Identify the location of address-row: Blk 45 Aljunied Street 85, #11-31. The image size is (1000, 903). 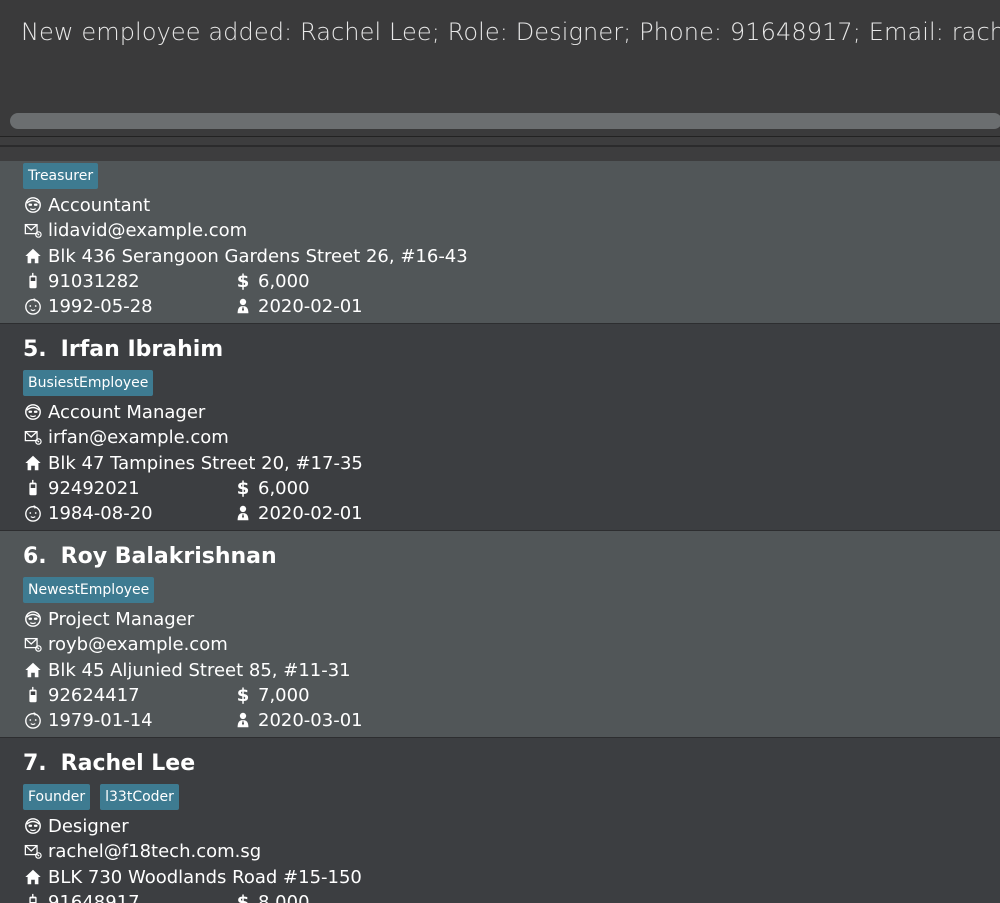
(187, 670).